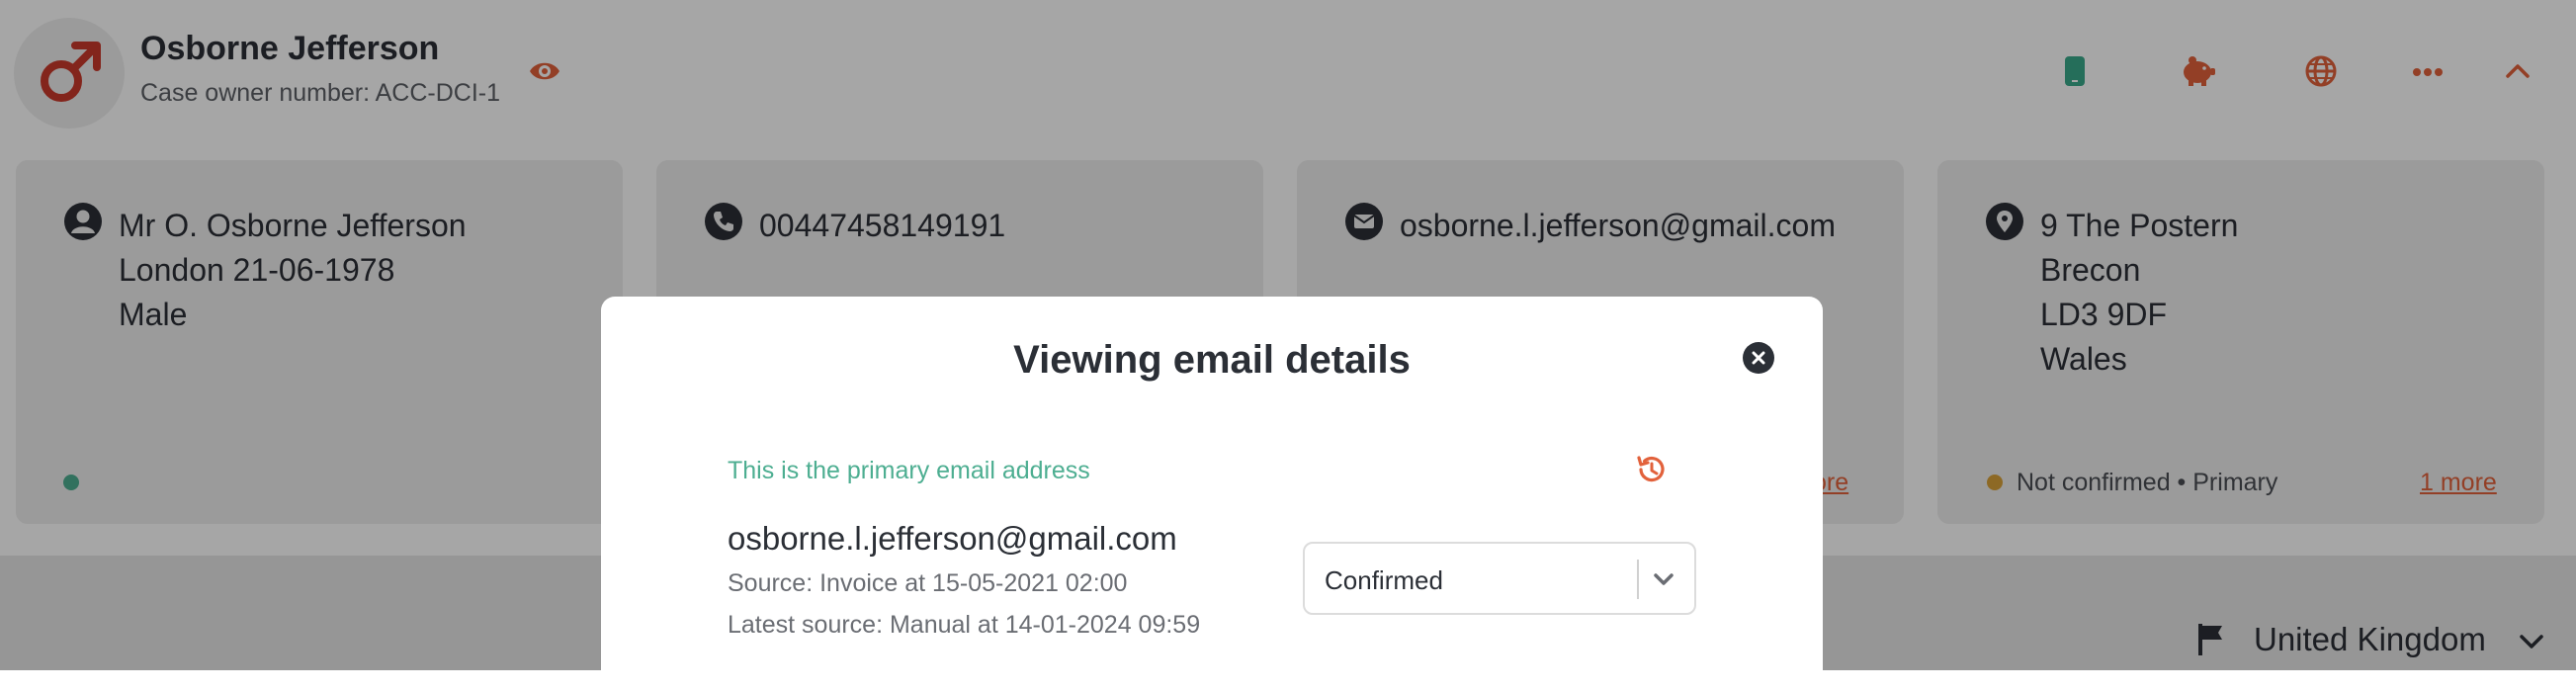  What do you see at coordinates (909, 470) in the screenshot?
I see `primary-email-note: This is the primary email address` at bounding box center [909, 470].